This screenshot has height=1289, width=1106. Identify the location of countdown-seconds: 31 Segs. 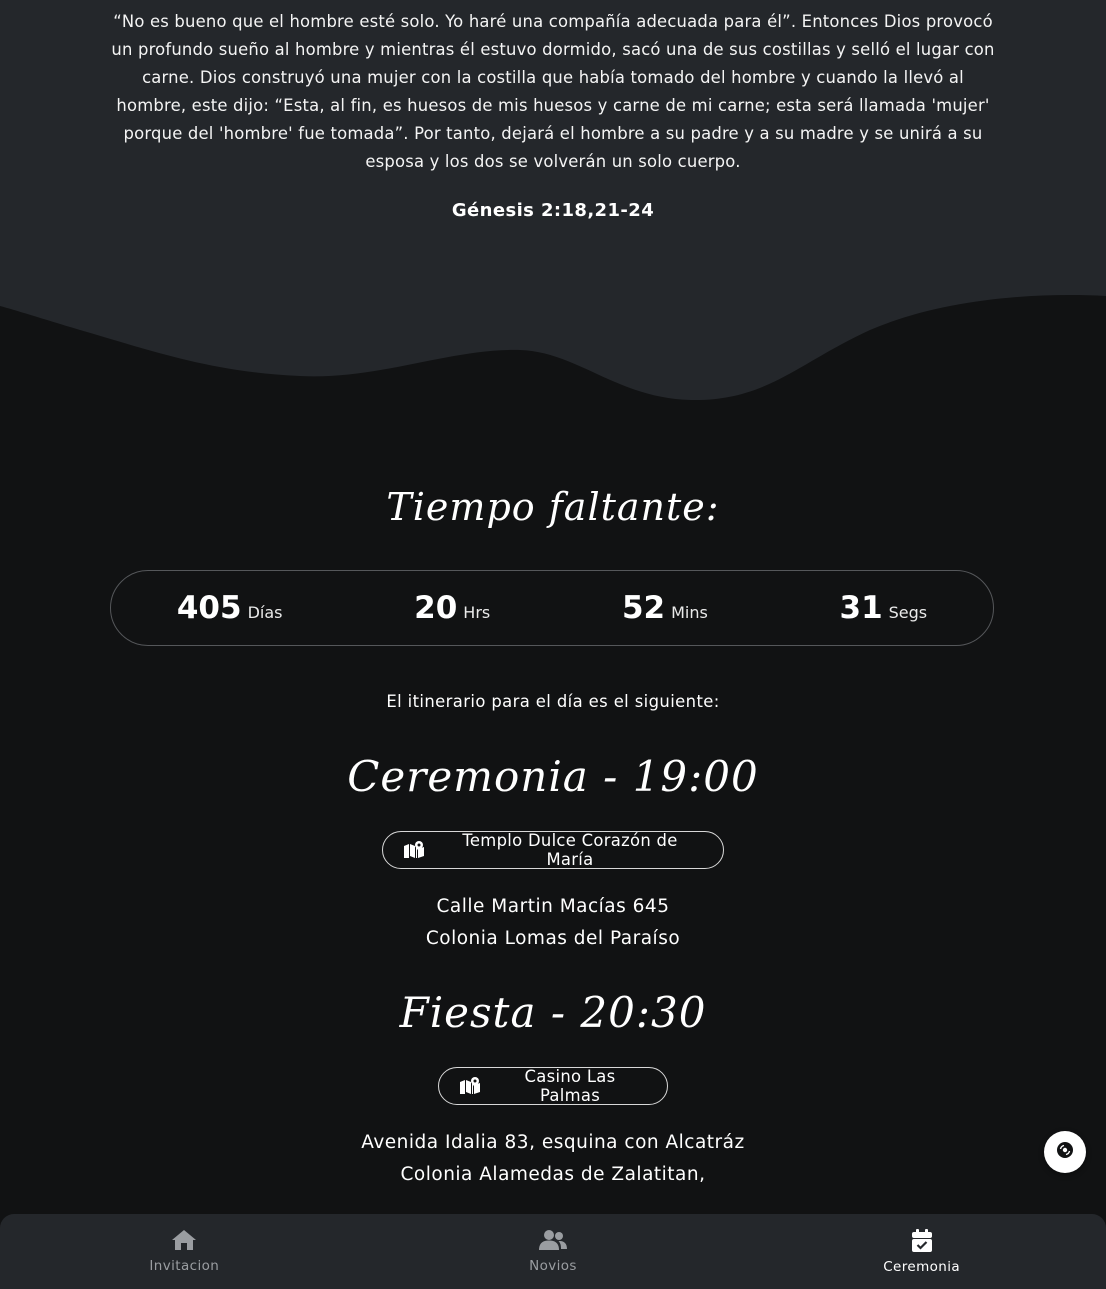
(884, 608).